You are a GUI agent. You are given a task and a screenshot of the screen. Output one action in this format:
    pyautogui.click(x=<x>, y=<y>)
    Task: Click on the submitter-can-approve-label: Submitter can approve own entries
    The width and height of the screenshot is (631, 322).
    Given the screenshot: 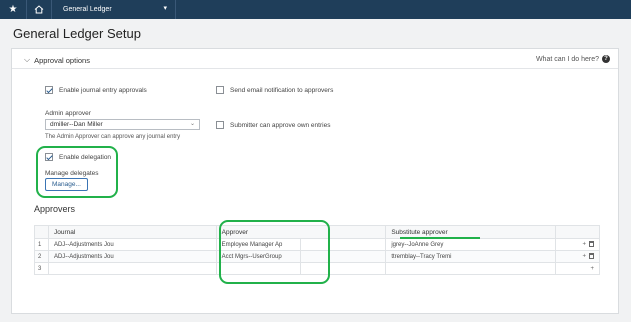 What is the action you would take?
    pyautogui.click(x=280, y=125)
    